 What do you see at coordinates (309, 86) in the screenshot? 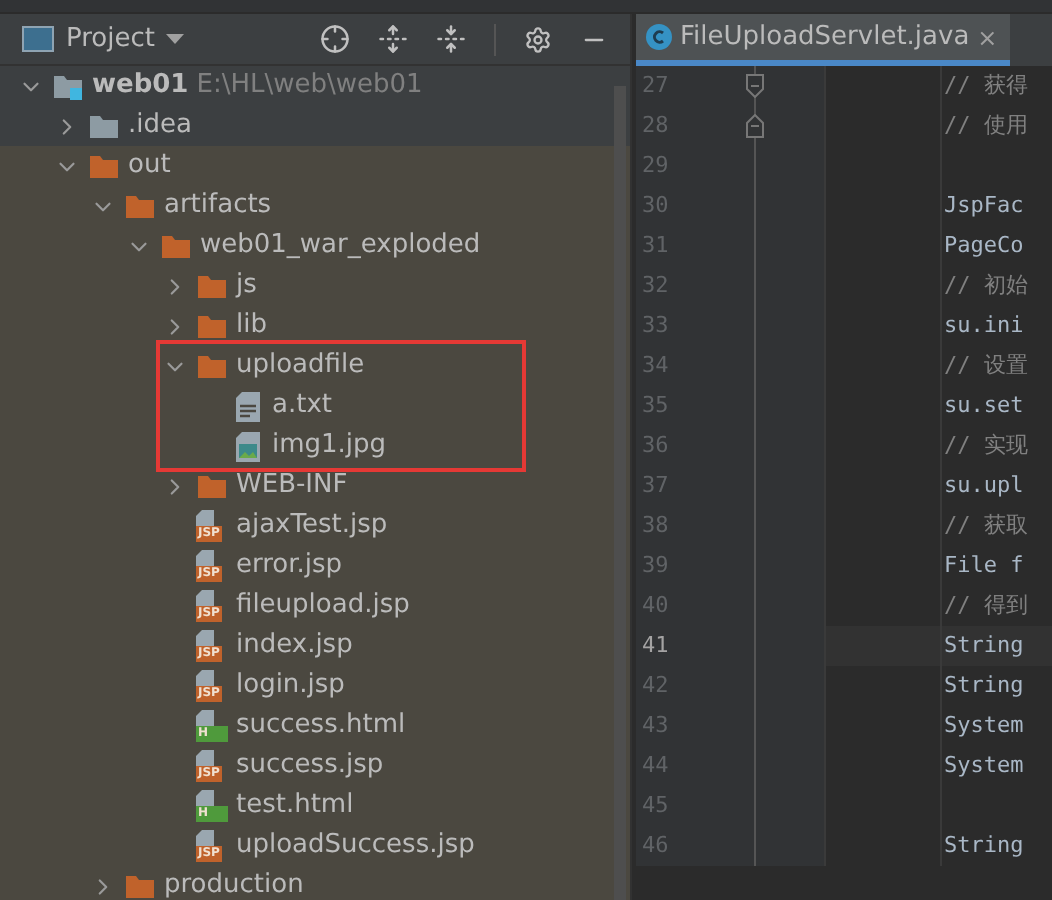
I see `module-path: E:\HL\web\web01` at bounding box center [309, 86].